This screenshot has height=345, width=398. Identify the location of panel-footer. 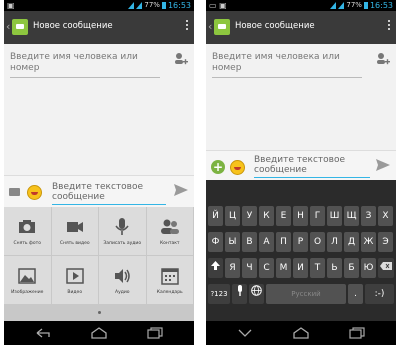
(99, 312).